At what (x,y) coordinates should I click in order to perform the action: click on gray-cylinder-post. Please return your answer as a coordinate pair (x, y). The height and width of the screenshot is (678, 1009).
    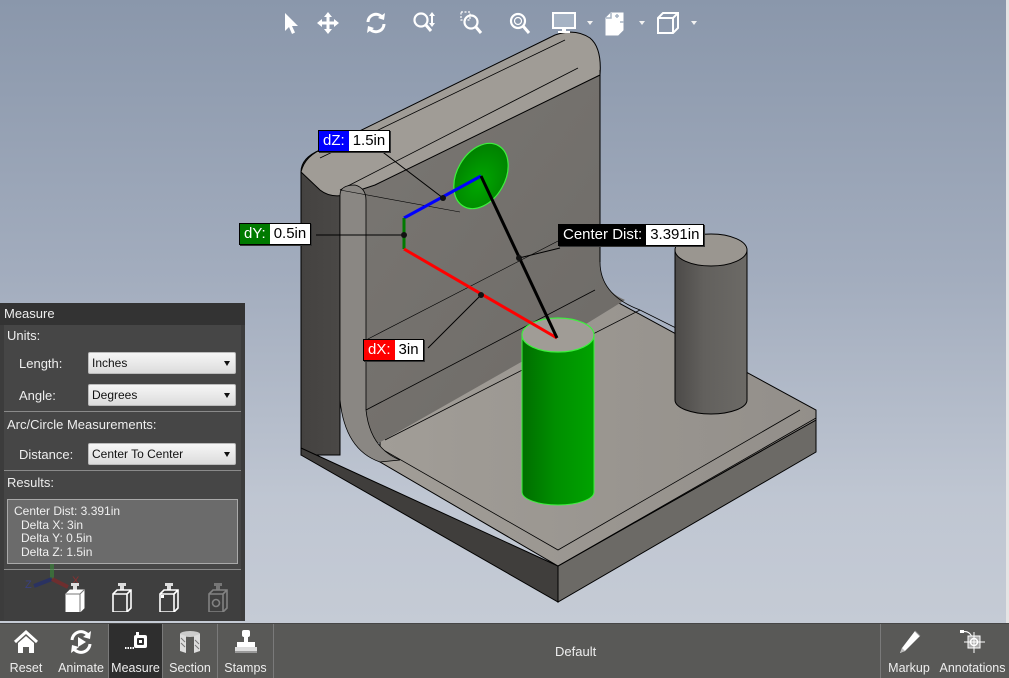
    Looking at the image, I should click on (711, 332).